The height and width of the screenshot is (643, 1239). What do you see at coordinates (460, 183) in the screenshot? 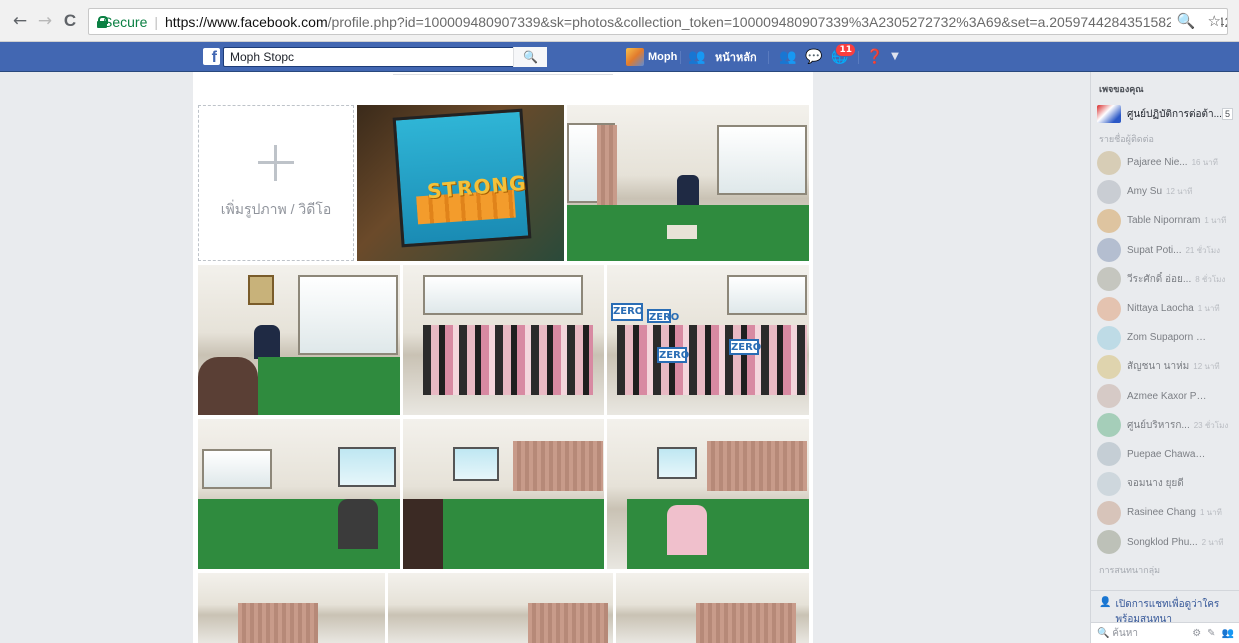
I see `photo-thumbnail: STRONG` at bounding box center [460, 183].